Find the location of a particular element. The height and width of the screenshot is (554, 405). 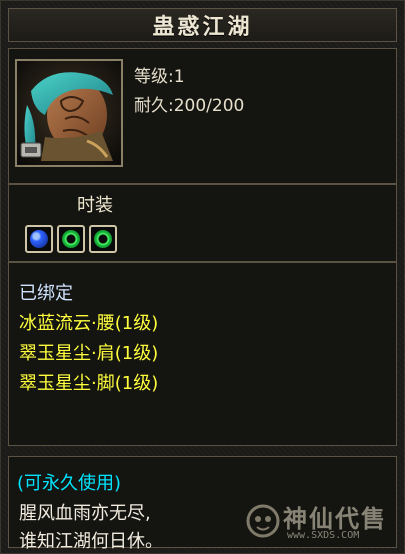

watermark-subtext: www.SXDS.COM is located at coordinates (323, 535).